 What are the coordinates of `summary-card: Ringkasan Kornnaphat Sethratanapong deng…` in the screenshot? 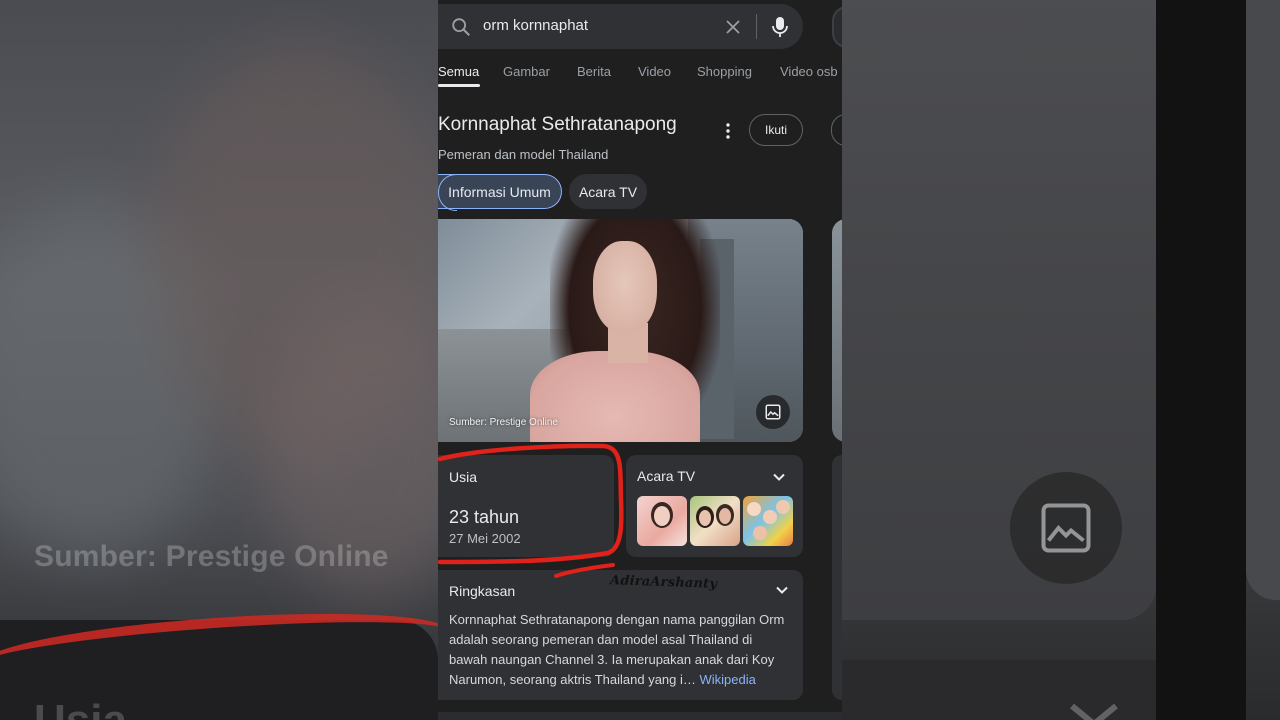 It's located at (620, 635).